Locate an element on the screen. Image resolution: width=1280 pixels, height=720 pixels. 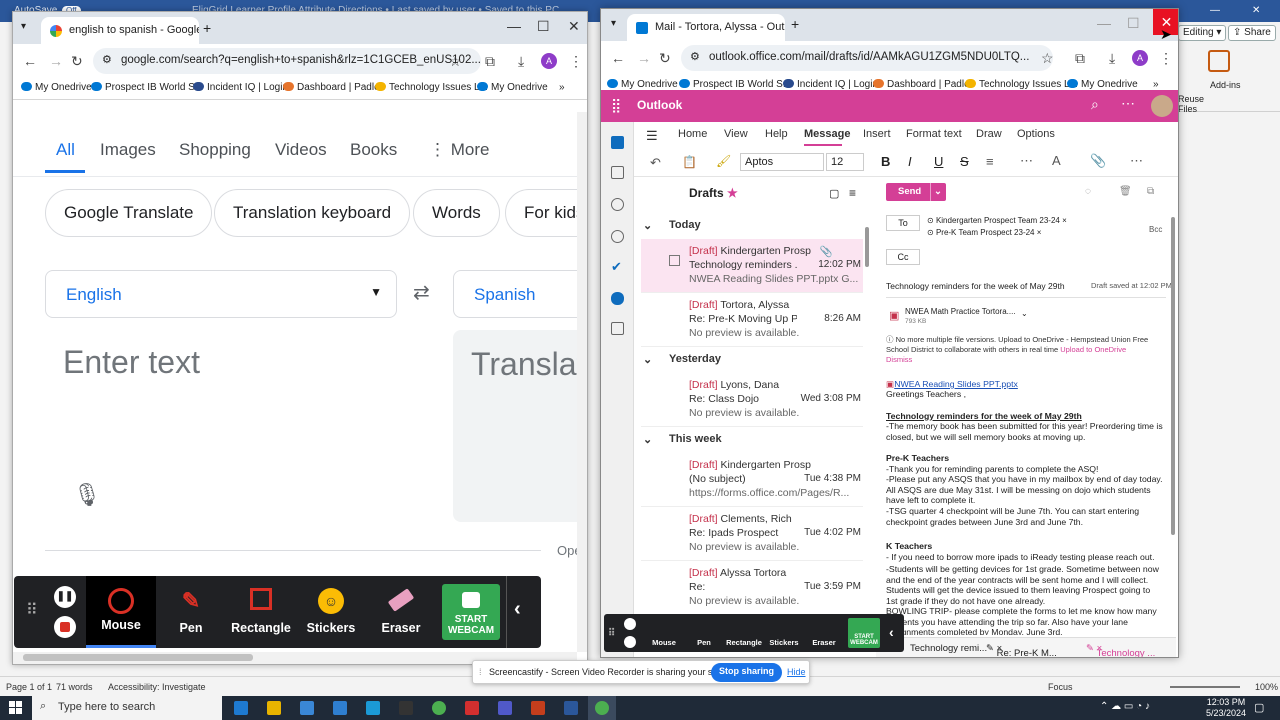
taskbar-search-box: ⌕ Type here to search is located at coordinates (127, 708).